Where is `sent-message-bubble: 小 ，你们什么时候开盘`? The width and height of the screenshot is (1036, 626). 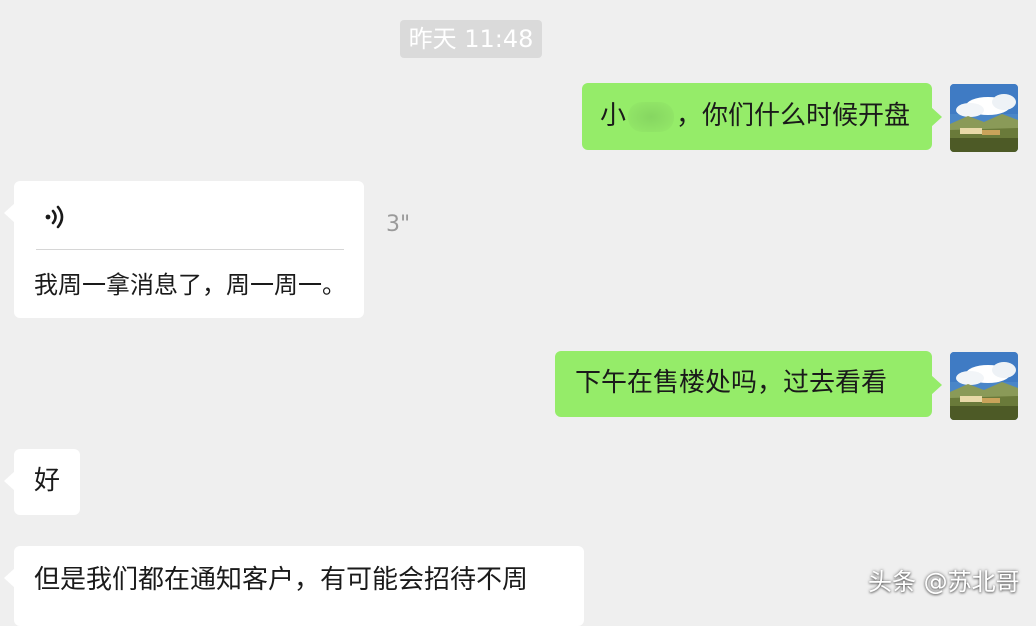
sent-message-bubble: 小 ，你们什么时候开盘 is located at coordinates (762, 116).